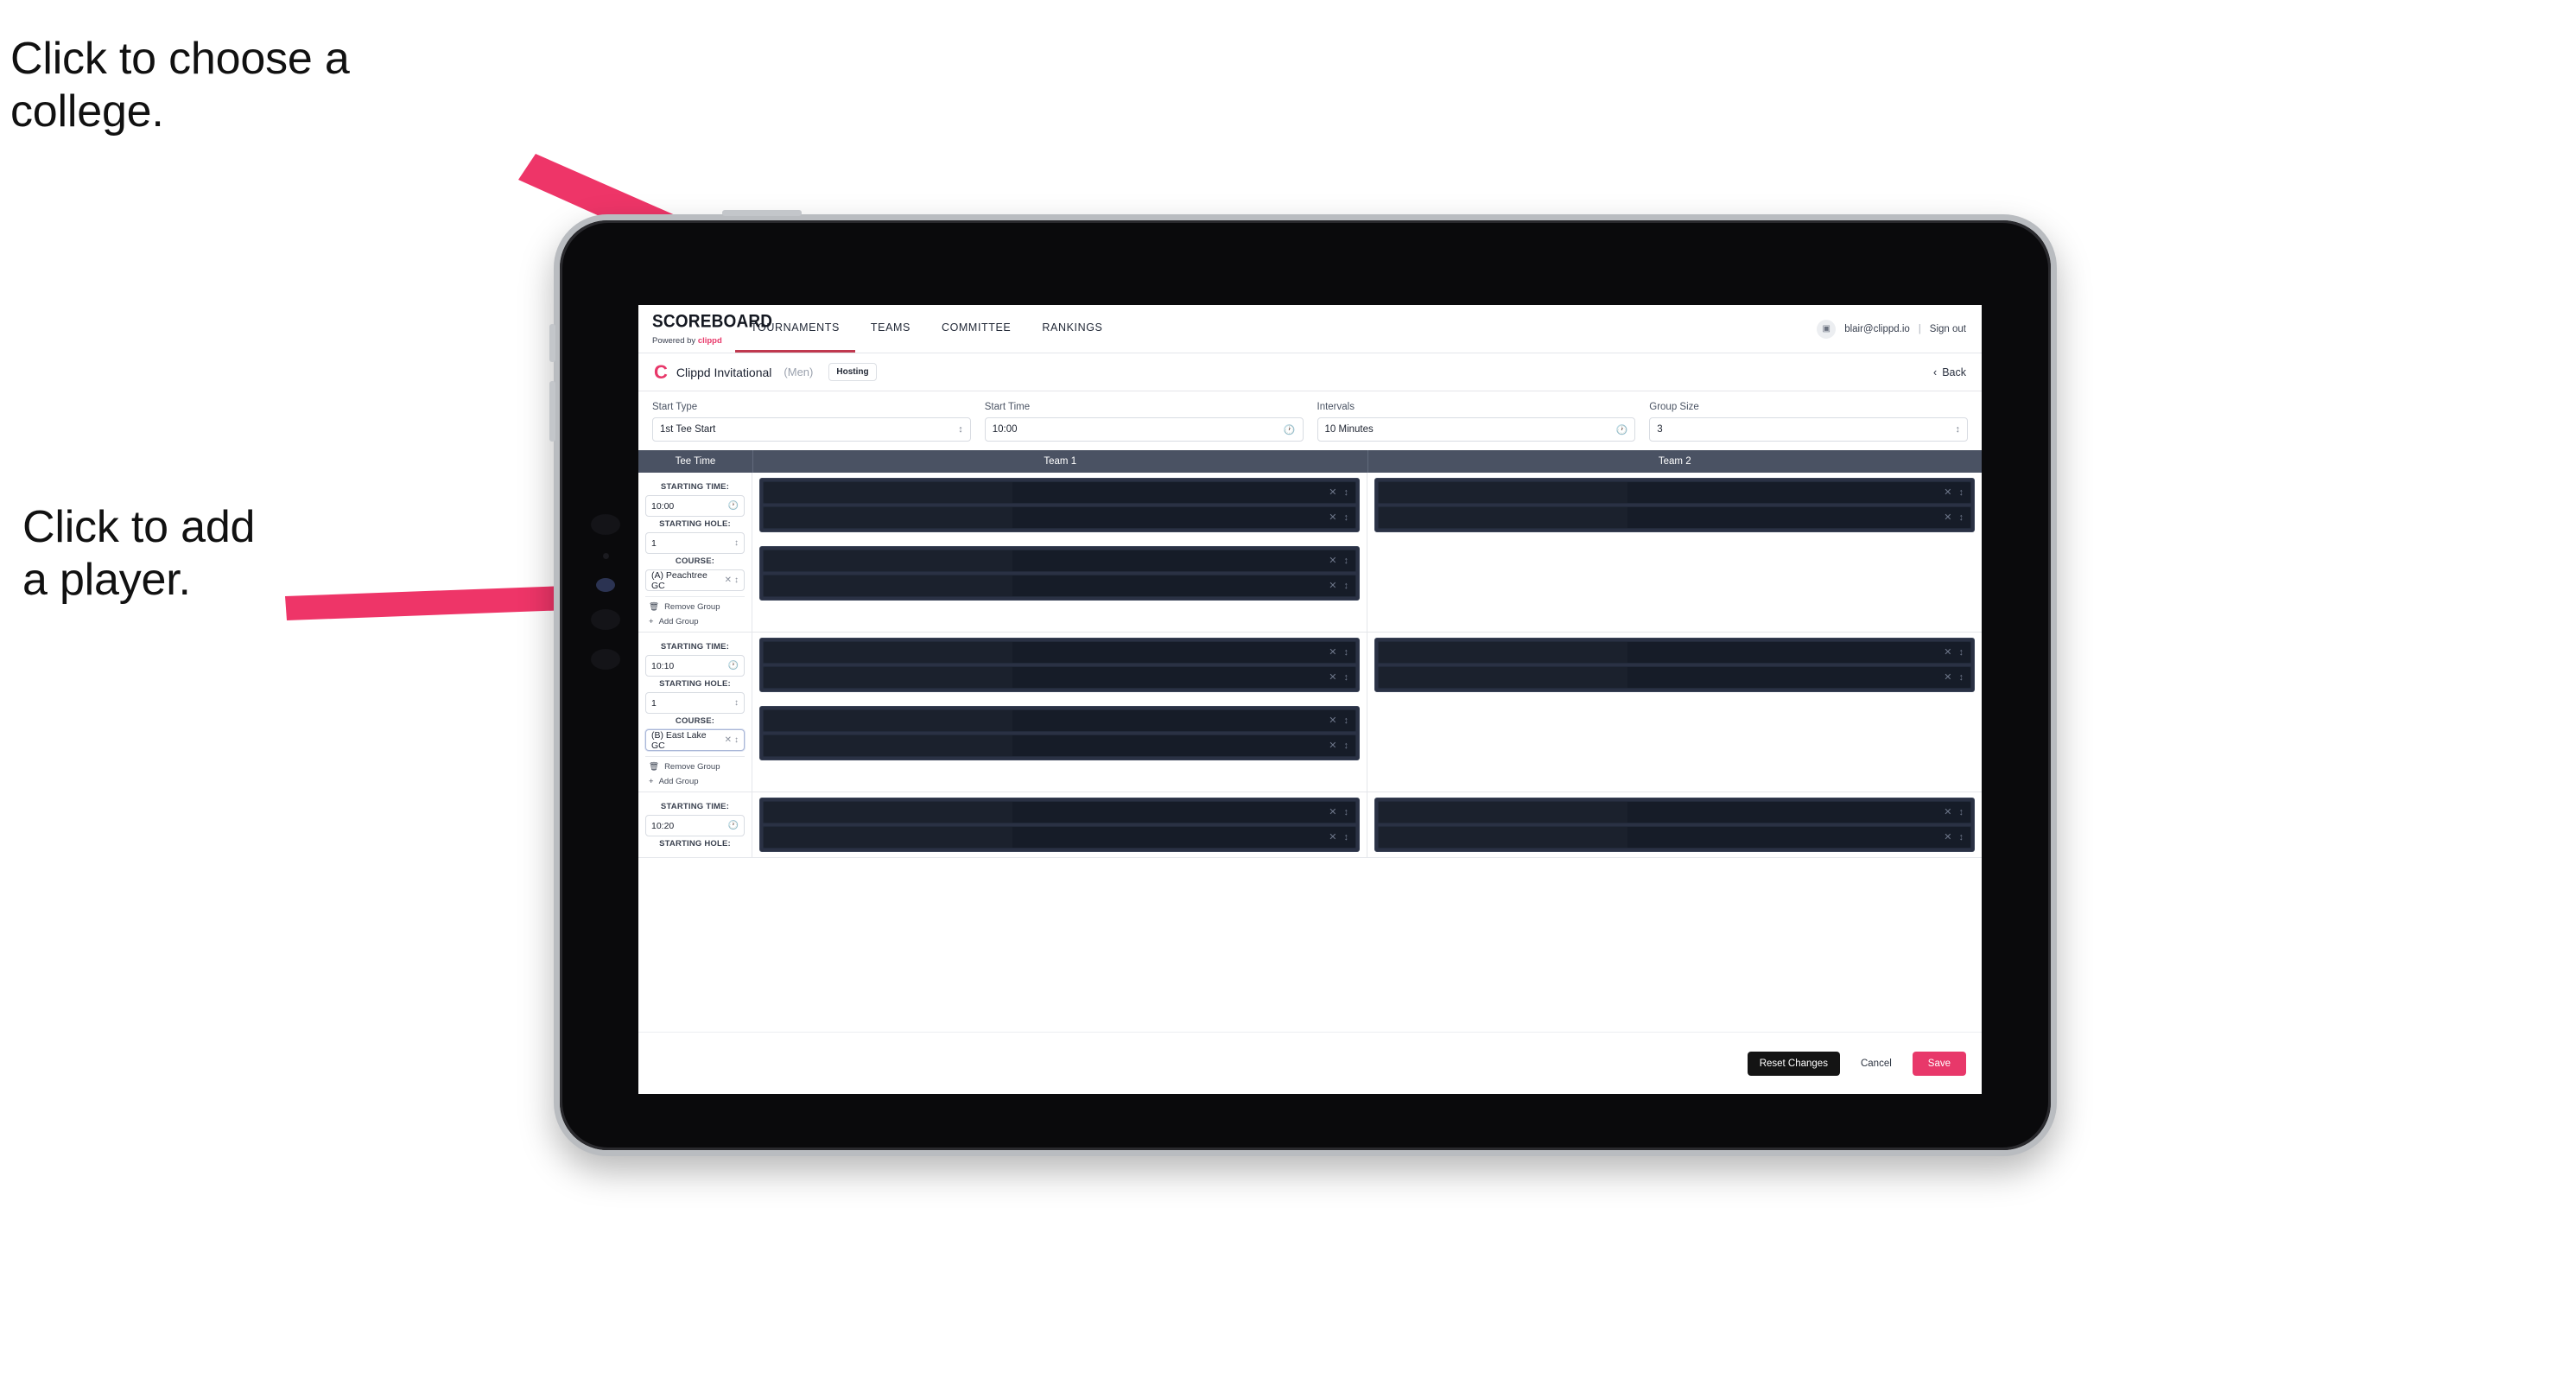 This screenshot has height=1386, width=2576. What do you see at coordinates (1674, 552) in the screenshot?
I see `team-2-cell: ✕ ↕ ✕ ↕` at bounding box center [1674, 552].